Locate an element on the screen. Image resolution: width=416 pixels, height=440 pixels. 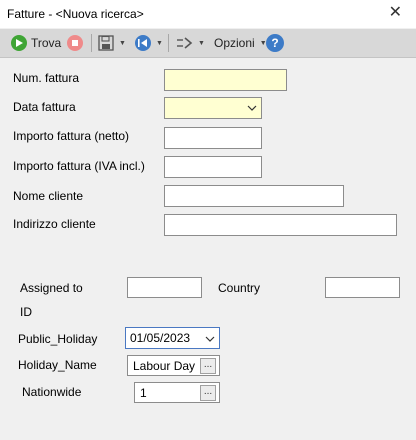
country-field is located at coordinates (362, 287).